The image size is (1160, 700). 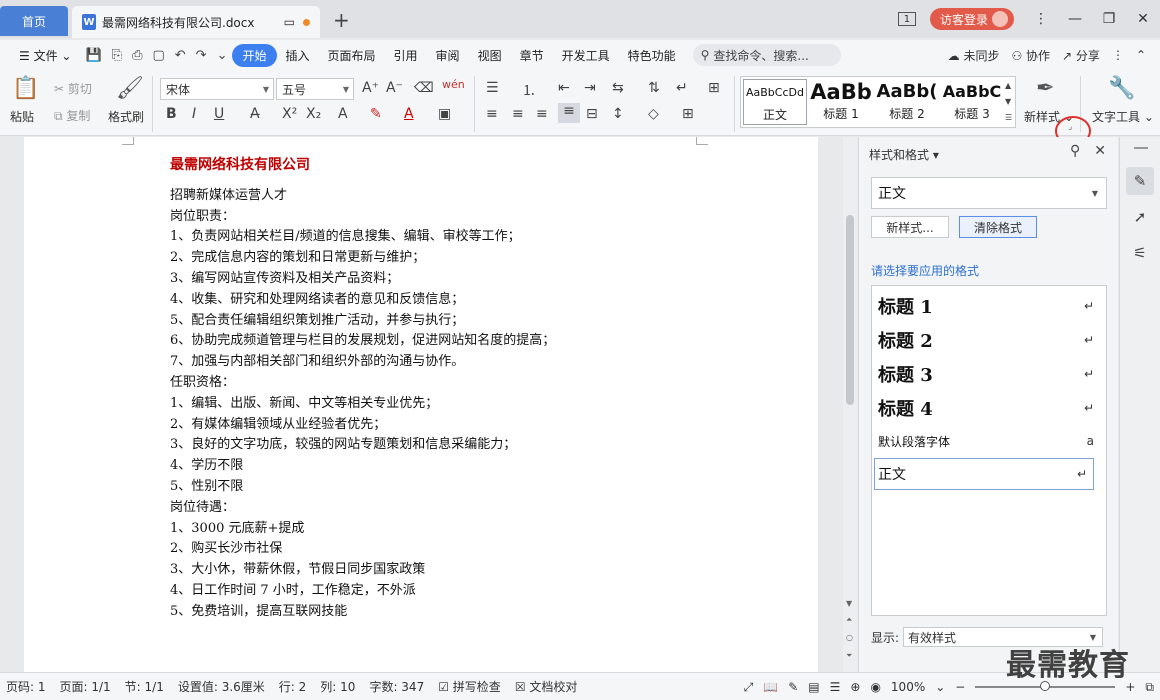 What do you see at coordinates (222, 55) in the screenshot?
I see `customize-icon: ⌄` at bounding box center [222, 55].